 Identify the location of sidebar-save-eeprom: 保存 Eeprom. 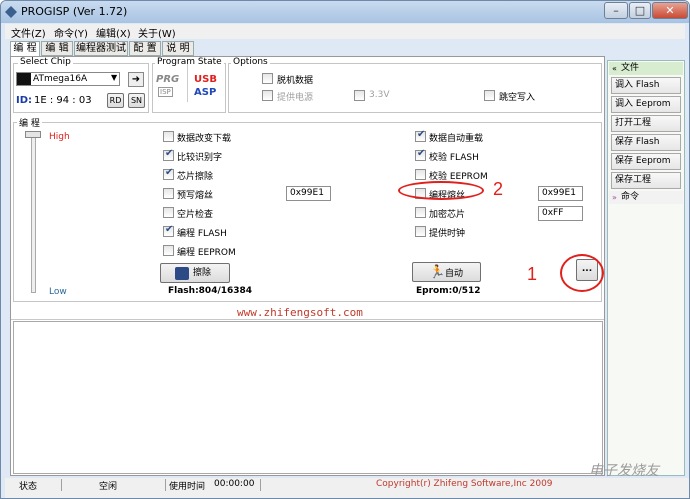
(646, 161).